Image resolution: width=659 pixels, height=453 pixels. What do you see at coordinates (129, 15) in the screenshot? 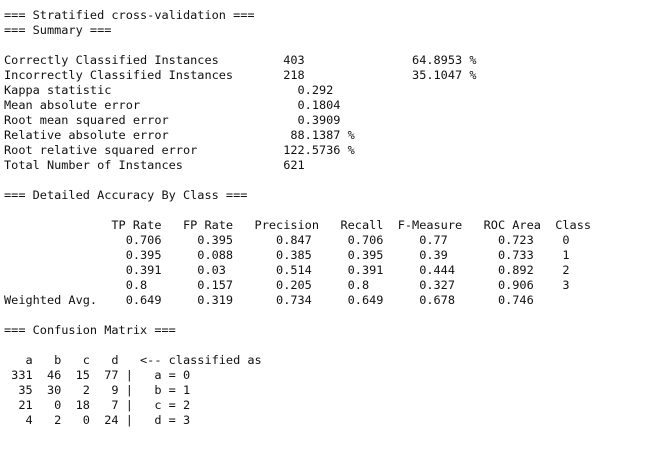
I see `section-header-cross-validation: === Stratified cross-validation ===` at bounding box center [129, 15].